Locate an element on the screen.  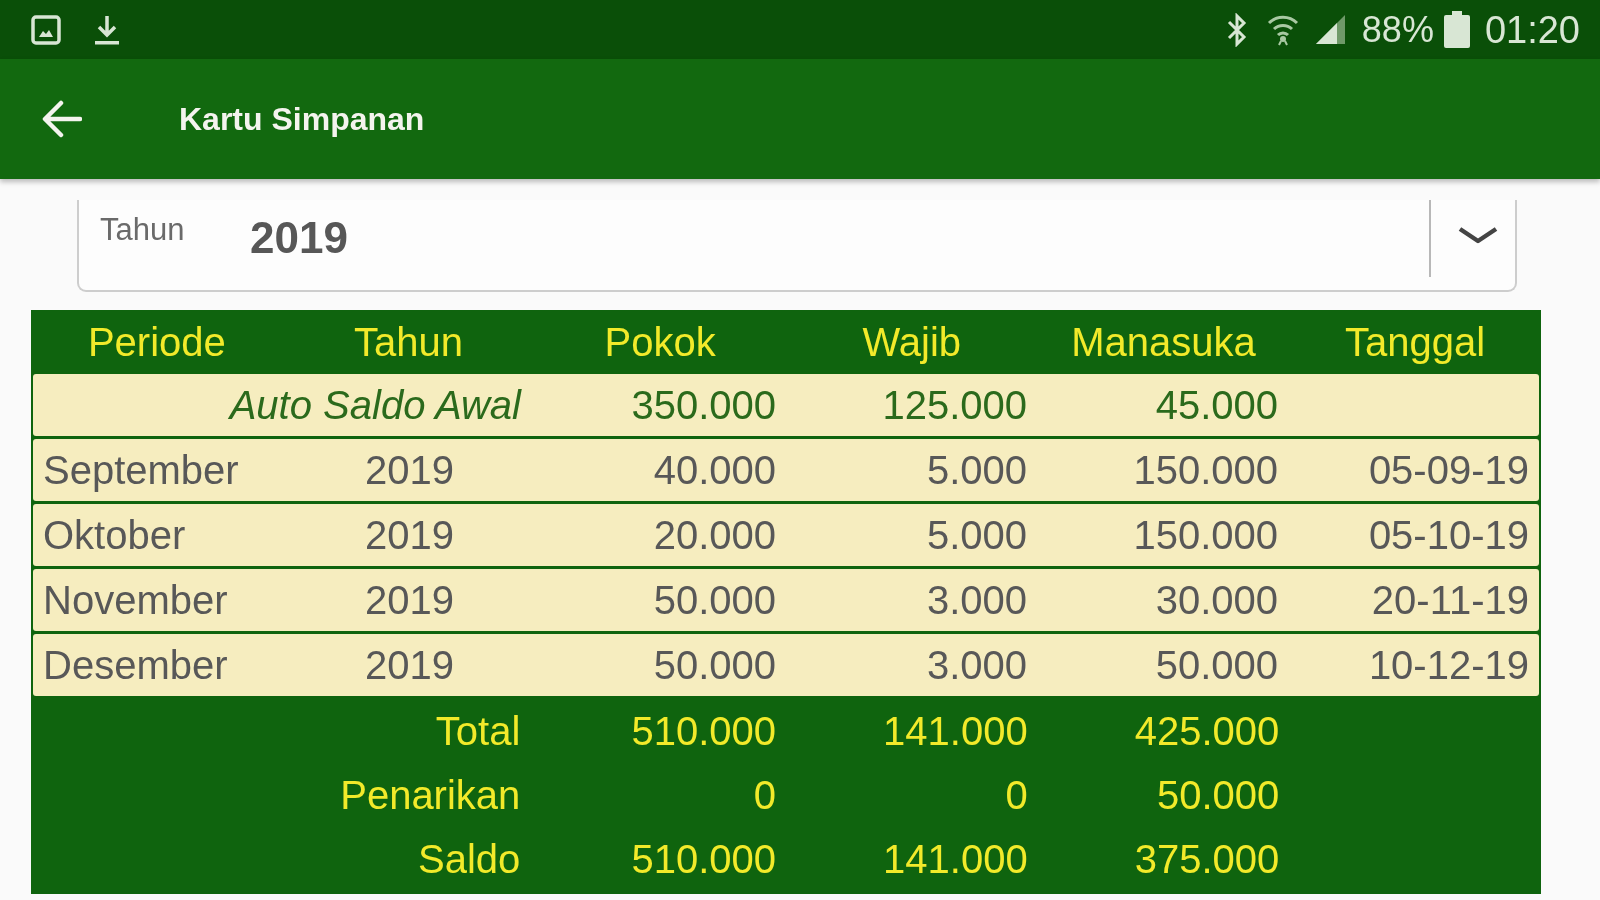
chevron-down-icon is located at coordinates (1478, 235).